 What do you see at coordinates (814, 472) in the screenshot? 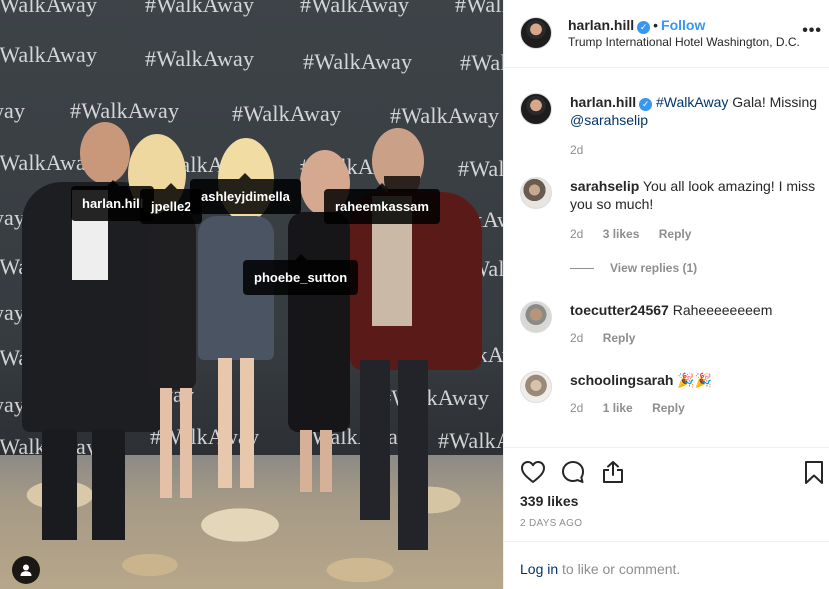
I see `bookmark-icon` at bounding box center [814, 472].